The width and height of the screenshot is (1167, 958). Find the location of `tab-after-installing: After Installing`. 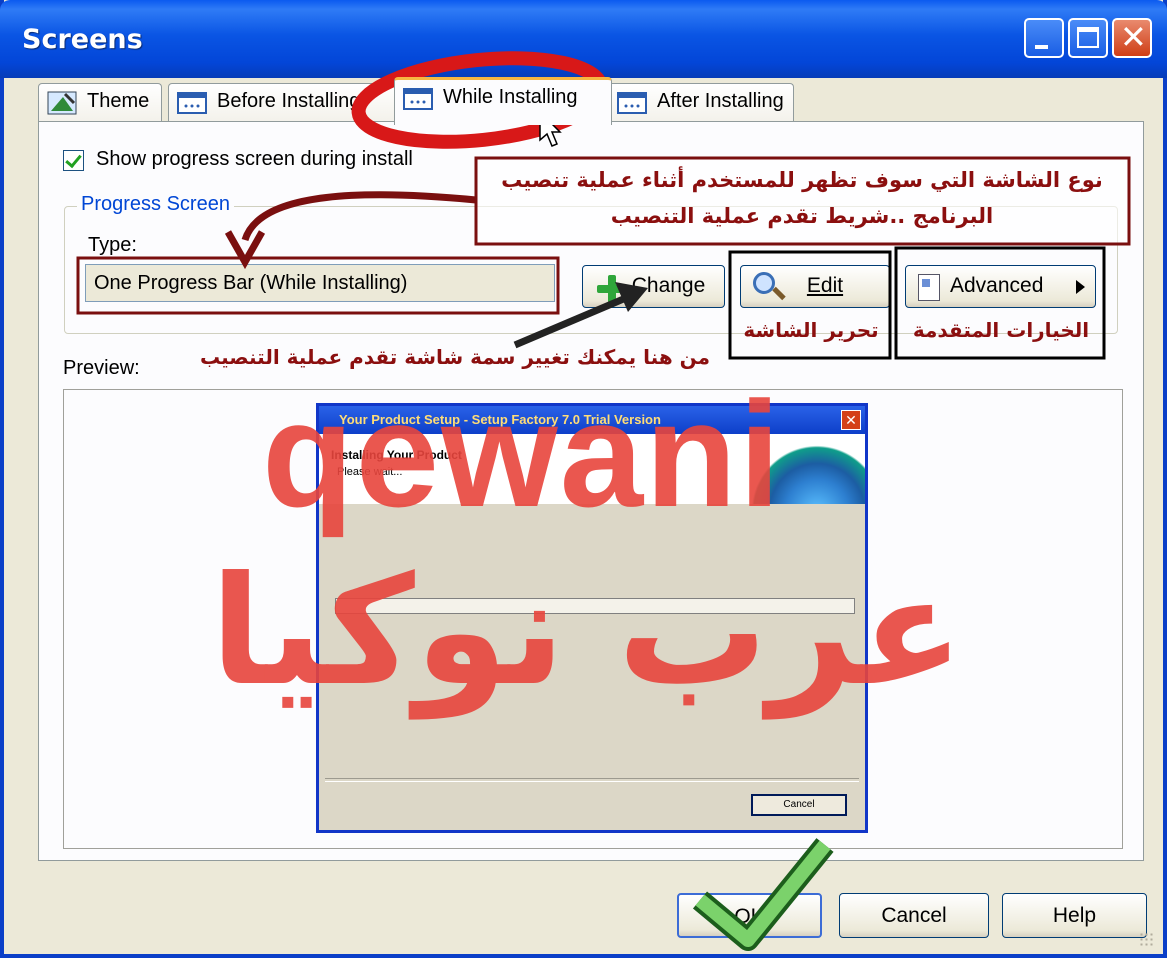

tab-after-installing: After Installing is located at coordinates (701, 103).